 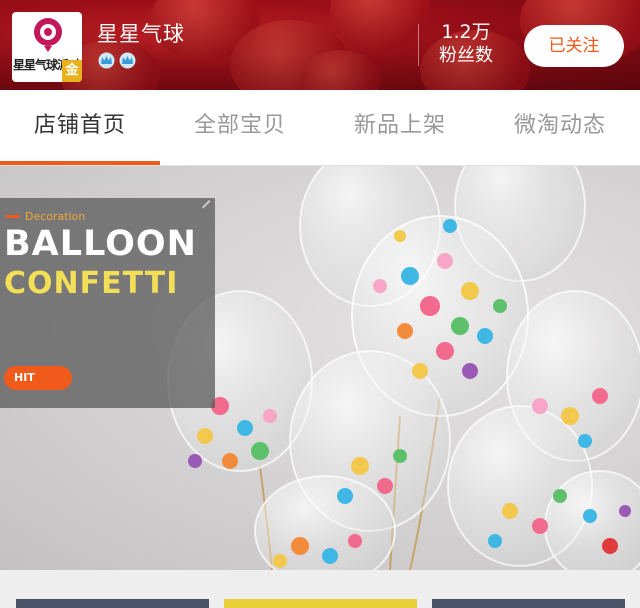 I want to click on shop-logo: 星星气球派对 金, so click(x=47, y=47).